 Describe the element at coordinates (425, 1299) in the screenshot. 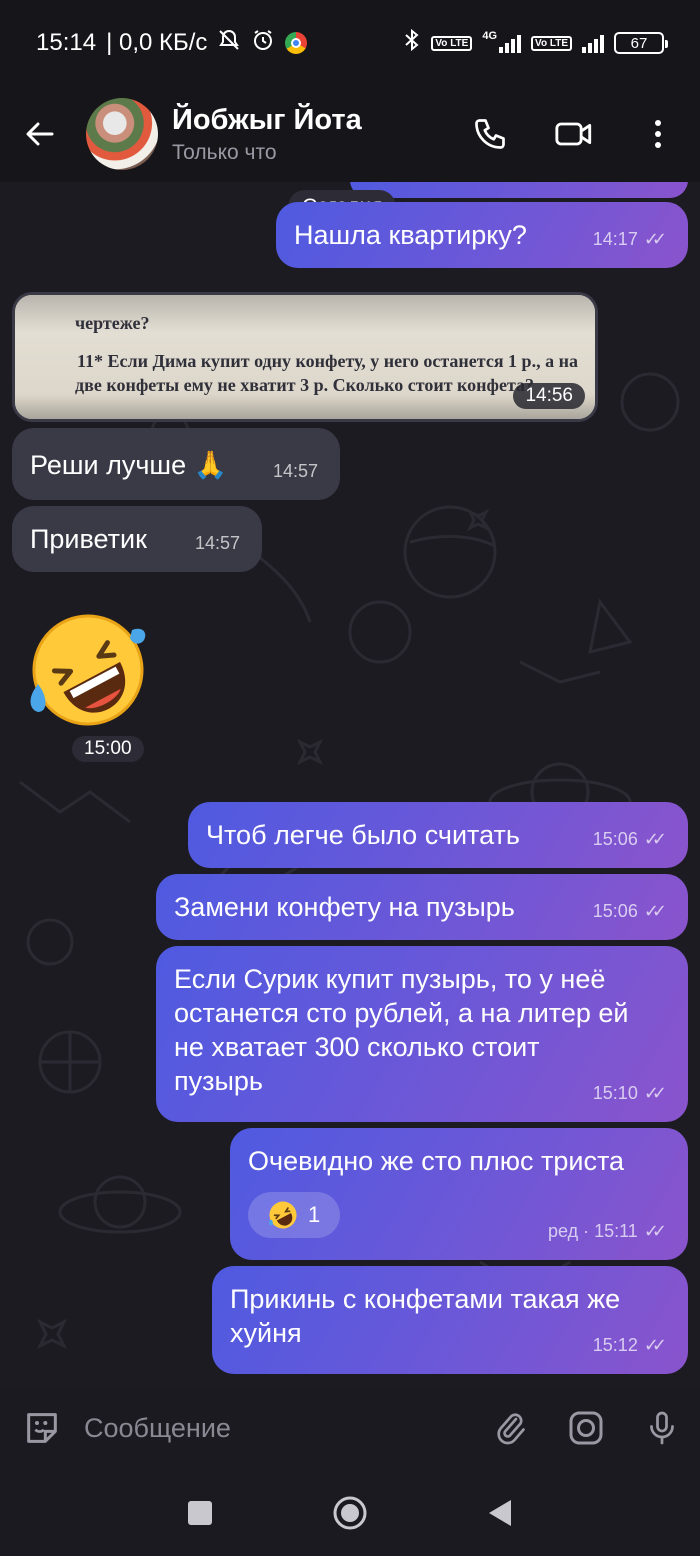

I see `message-line: Прикинь с конфетами такая же` at that location.